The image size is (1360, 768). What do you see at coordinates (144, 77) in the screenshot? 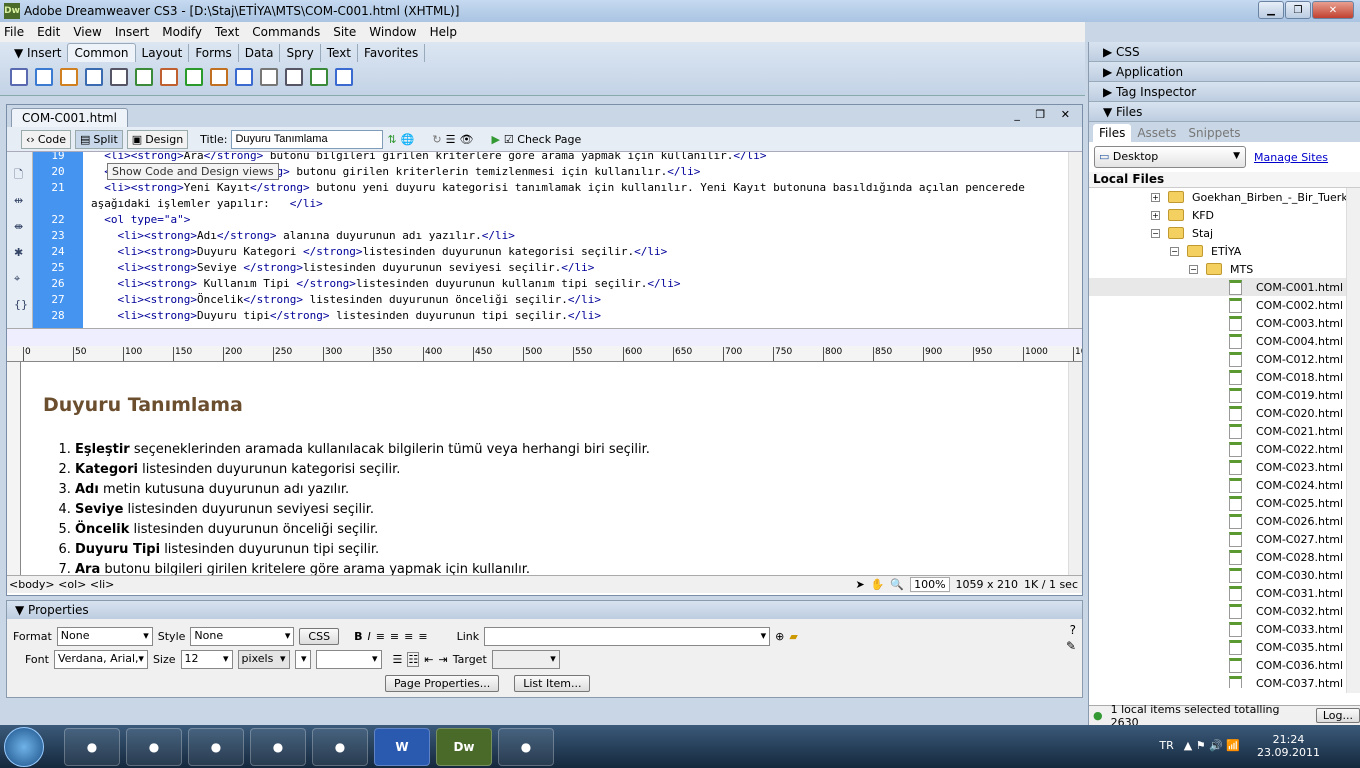
I see `image-icon` at bounding box center [144, 77].